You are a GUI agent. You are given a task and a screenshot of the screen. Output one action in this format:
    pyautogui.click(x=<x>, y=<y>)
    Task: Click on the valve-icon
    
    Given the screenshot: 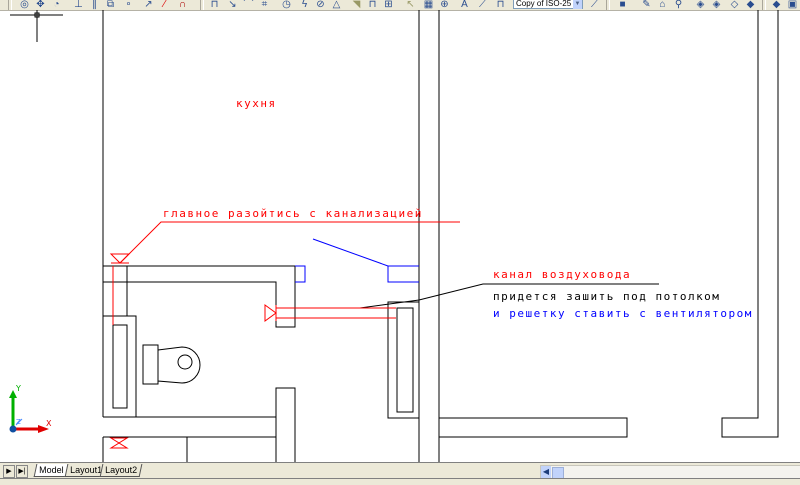 What is the action you would take?
    pyautogui.click(x=270, y=313)
    